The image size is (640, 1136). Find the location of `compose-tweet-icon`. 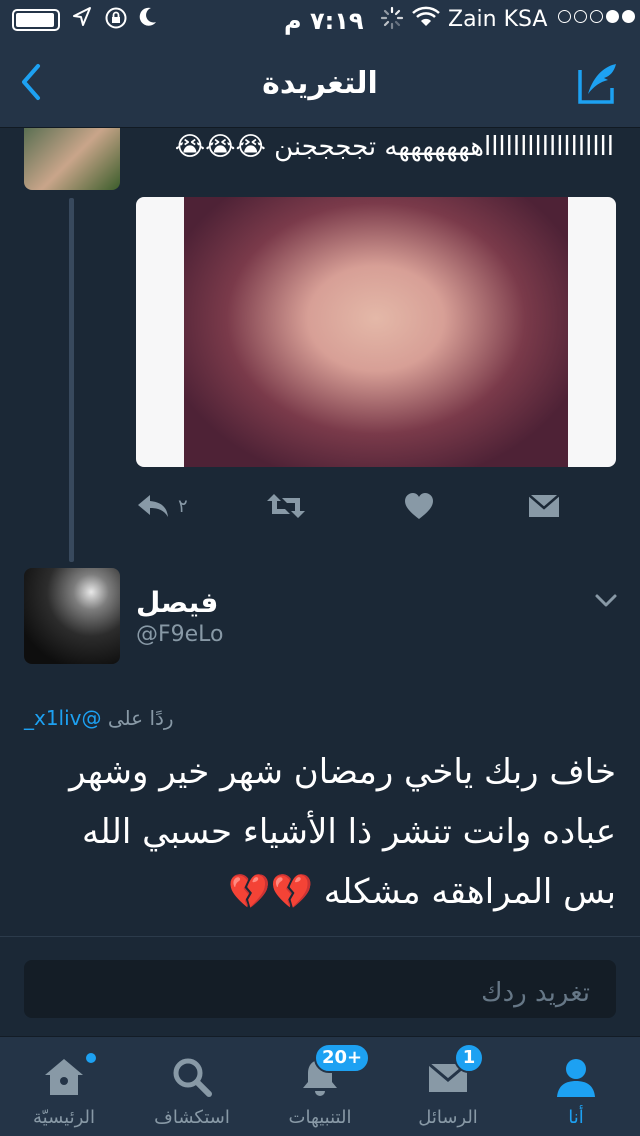

compose-tweet-icon is located at coordinates (599, 83).